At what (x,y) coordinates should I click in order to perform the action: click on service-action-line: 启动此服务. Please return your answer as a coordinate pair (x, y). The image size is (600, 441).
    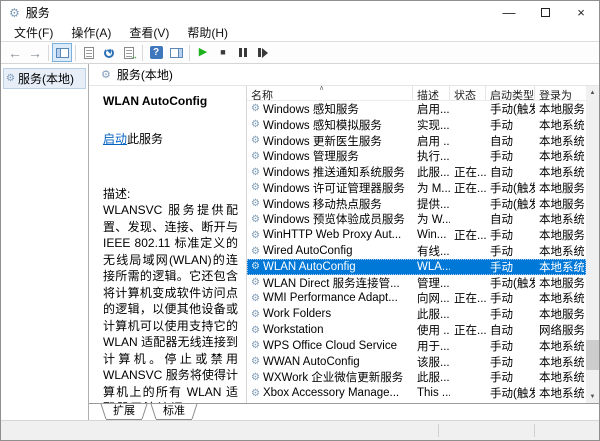
    Looking at the image, I should click on (170, 138).